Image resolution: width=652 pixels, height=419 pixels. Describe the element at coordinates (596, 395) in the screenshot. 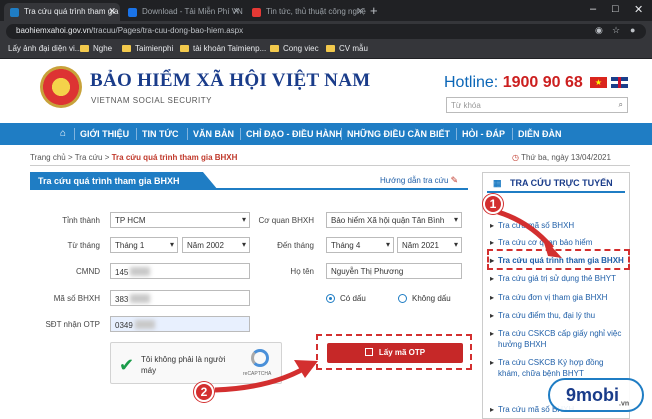

I see `watermark-logo: 9mobi.vn` at that location.